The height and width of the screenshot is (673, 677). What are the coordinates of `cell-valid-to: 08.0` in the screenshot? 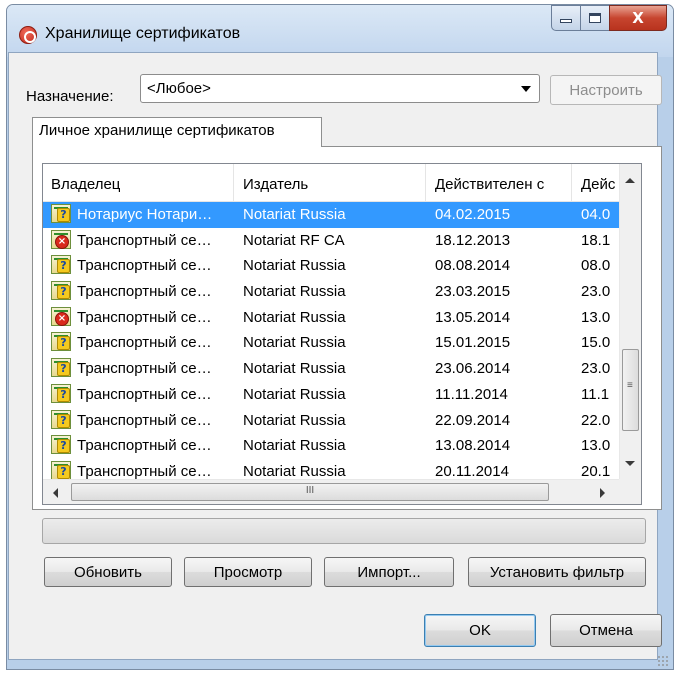 It's located at (596, 266).